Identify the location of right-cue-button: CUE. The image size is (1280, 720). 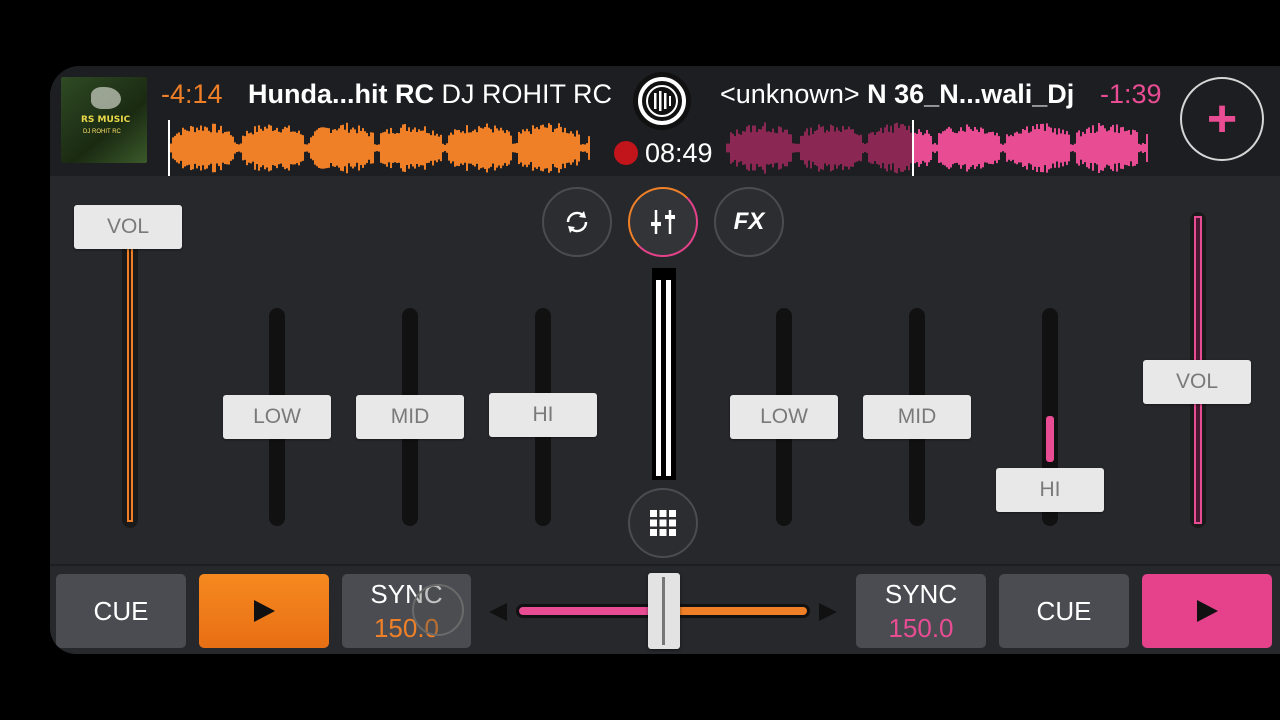
(1064, 611).